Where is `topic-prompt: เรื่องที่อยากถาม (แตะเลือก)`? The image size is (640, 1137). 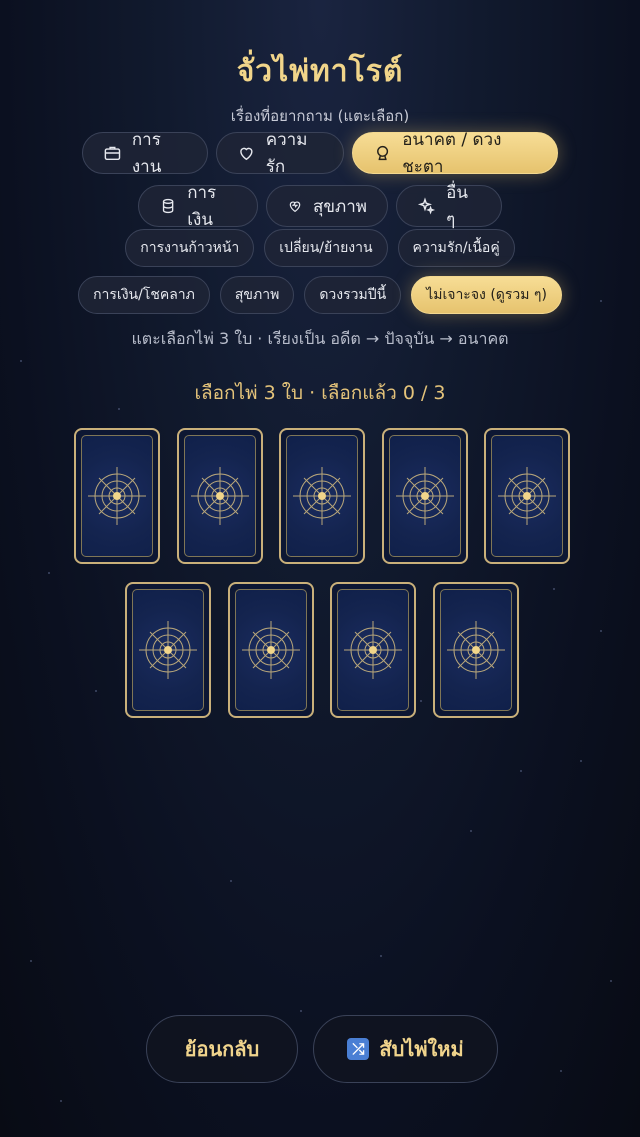
topic-prompt: เรื่องที่อยากถาม (แตะเลือก) is located at coordinates (320, 116).